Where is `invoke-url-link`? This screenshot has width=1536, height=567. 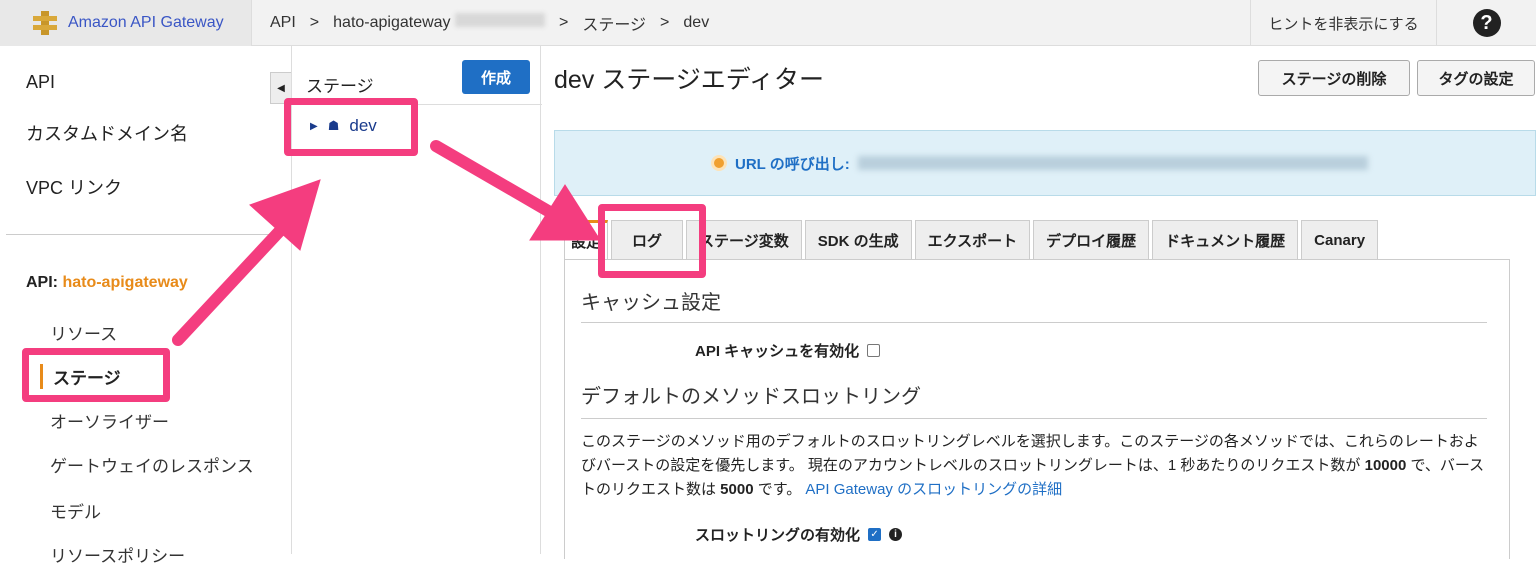
invoke-url-link is located at coordinates (1112, 163).